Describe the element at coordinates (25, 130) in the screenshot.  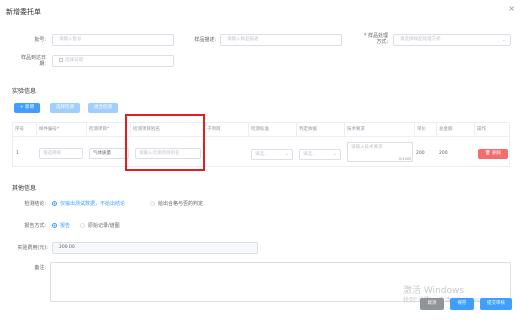
I see `col-index: 序号` at that location.